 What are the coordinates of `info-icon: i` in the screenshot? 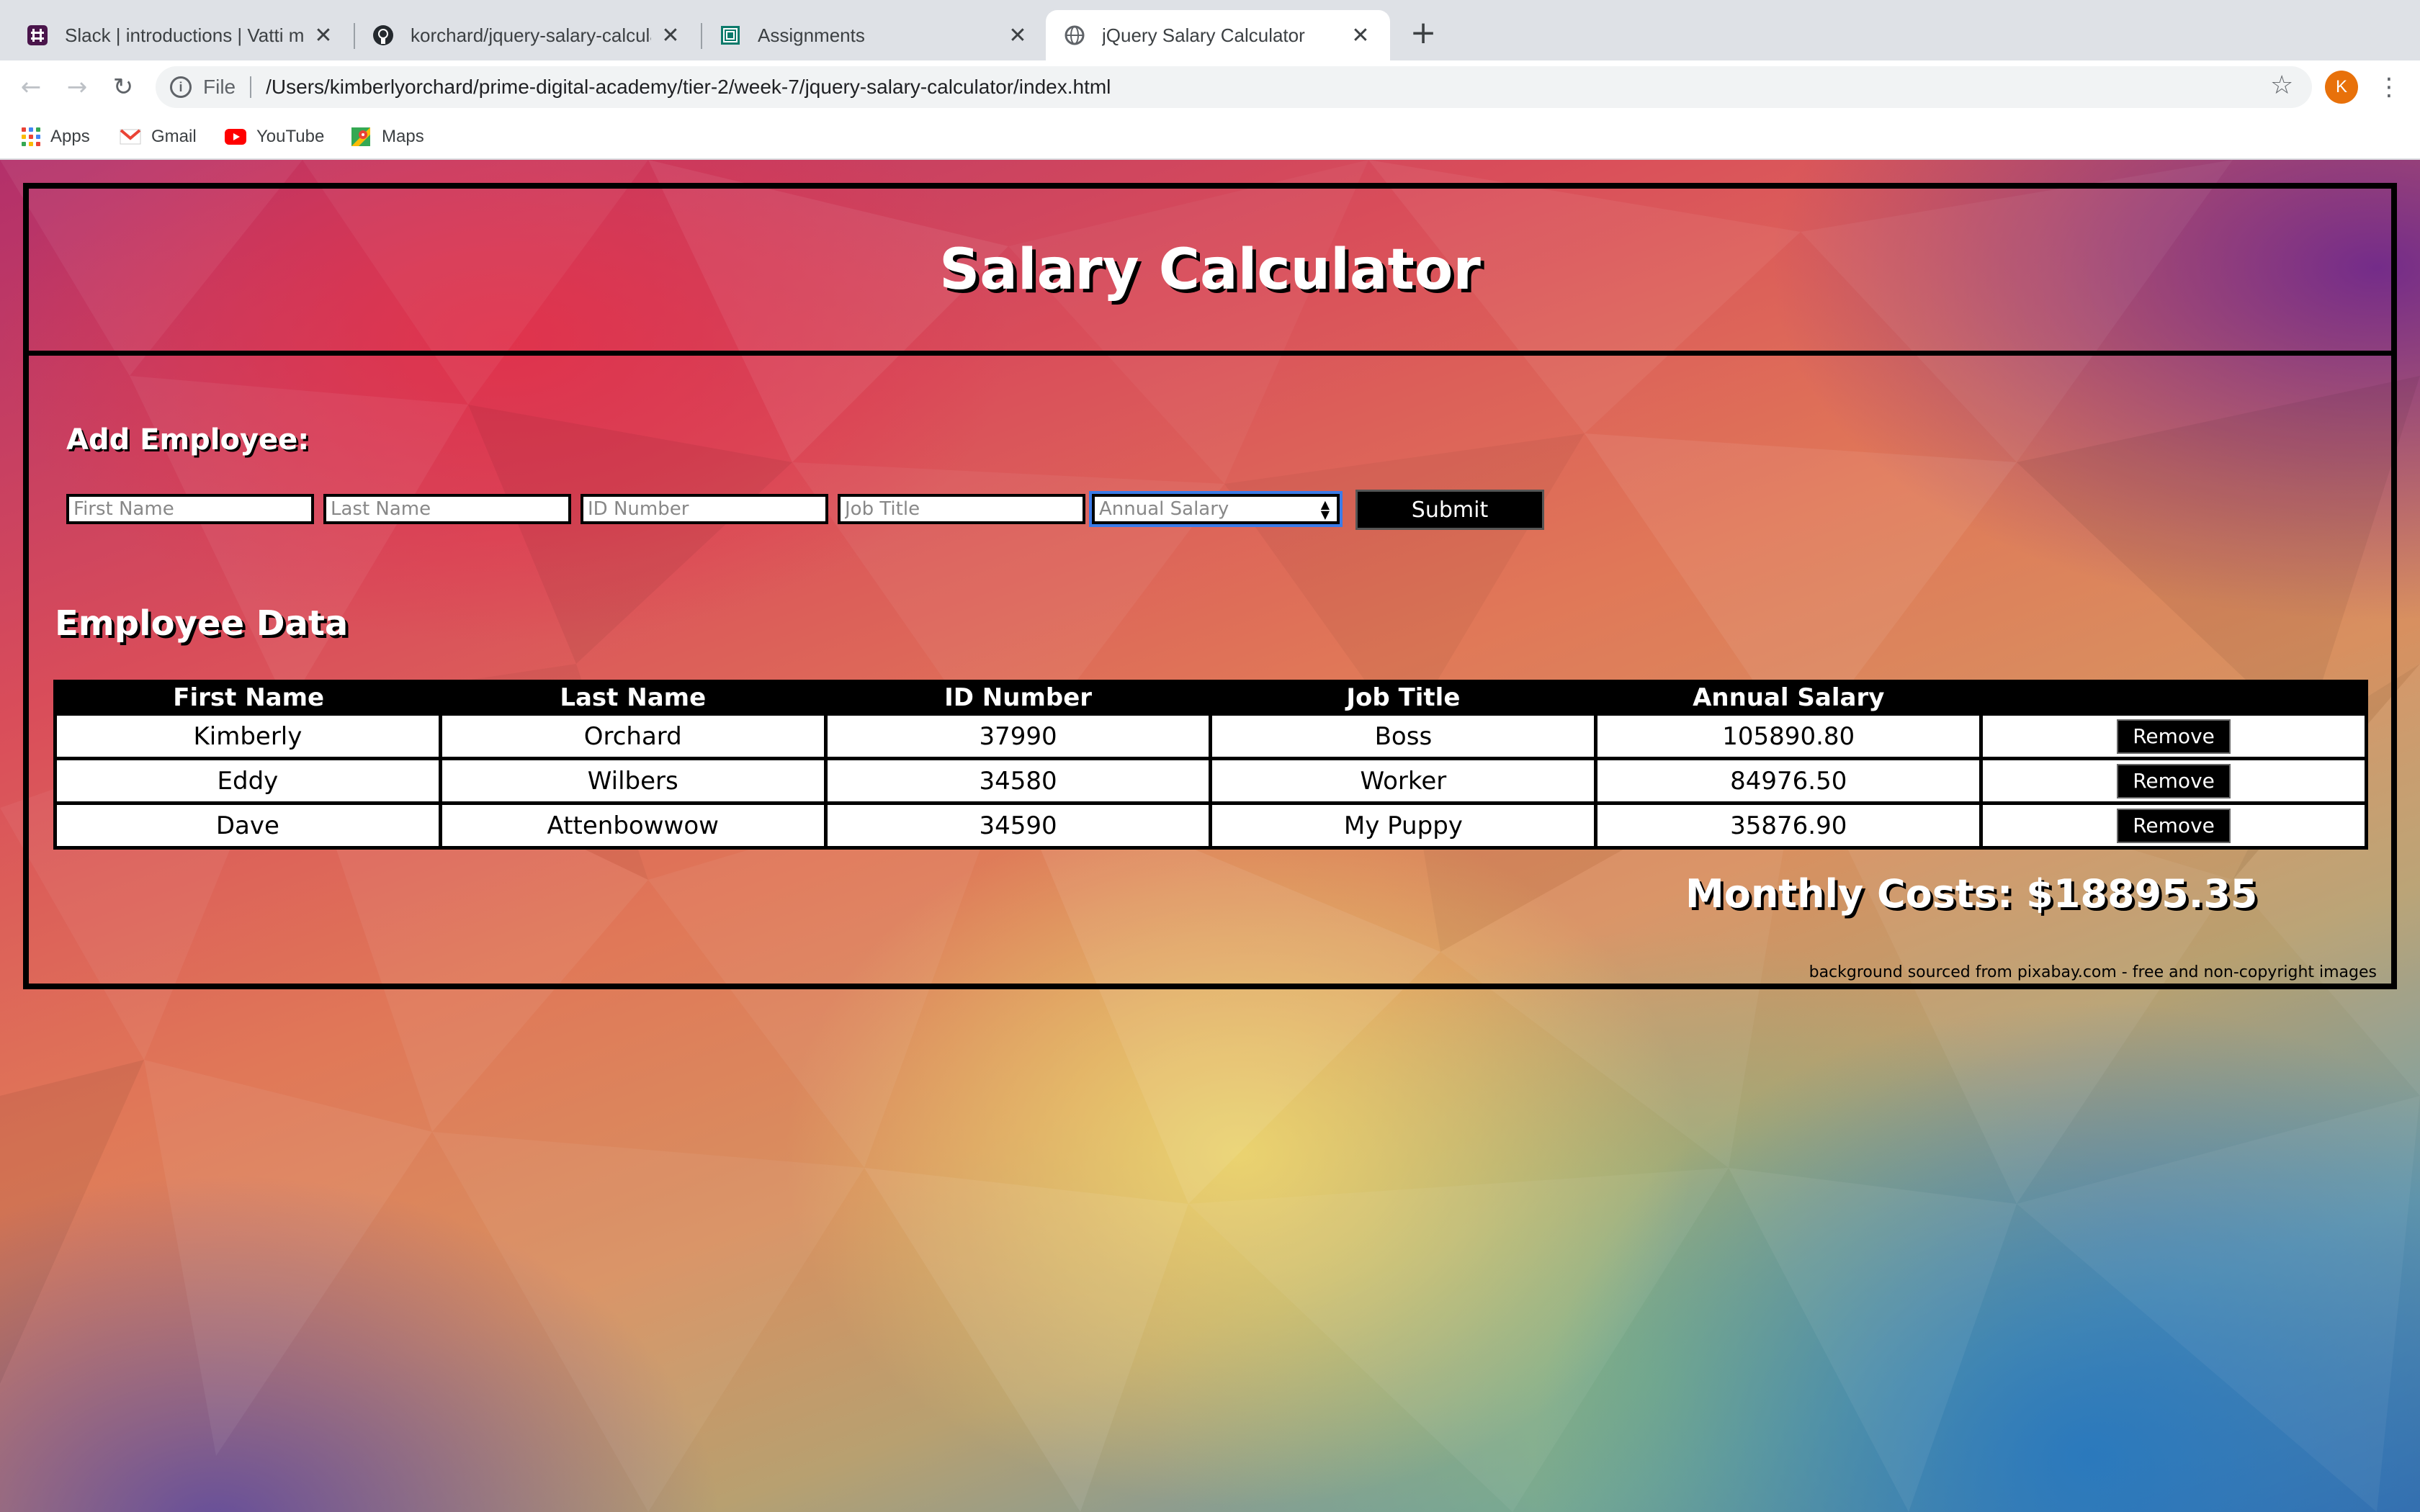 It's located at (181, 87).